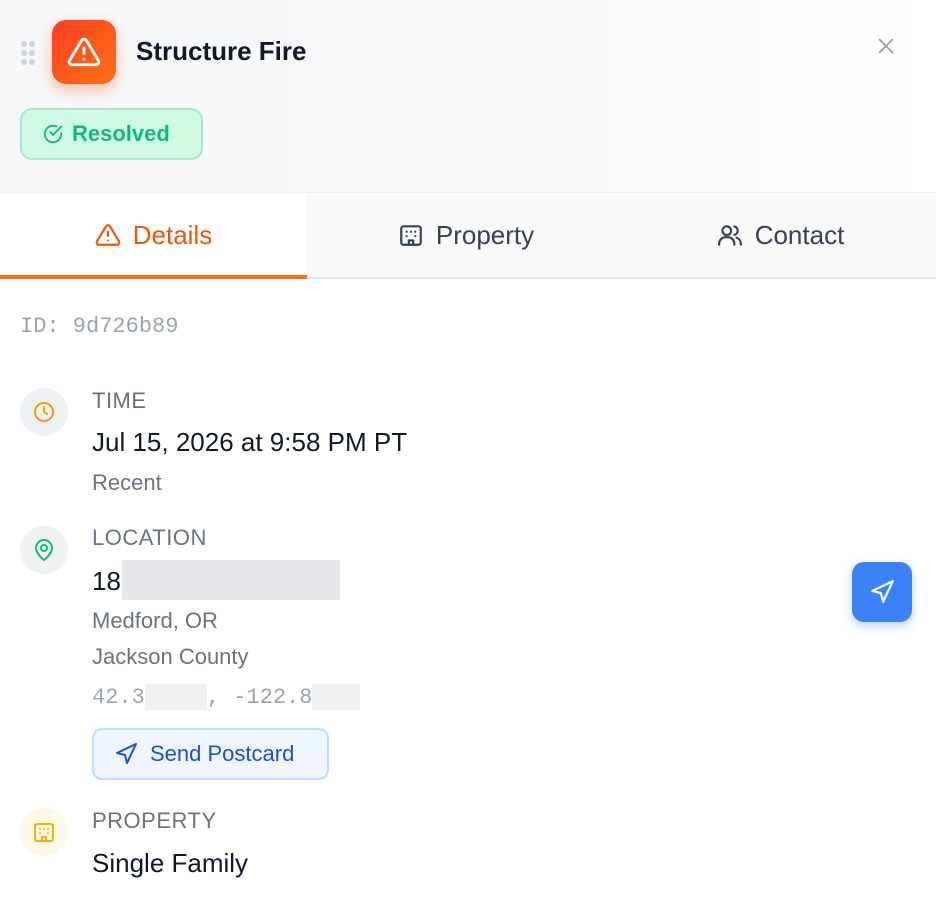 The width and height of the screenshot is (936, 902). I want to click on property-label: PROPERTY, so click(154, 820).